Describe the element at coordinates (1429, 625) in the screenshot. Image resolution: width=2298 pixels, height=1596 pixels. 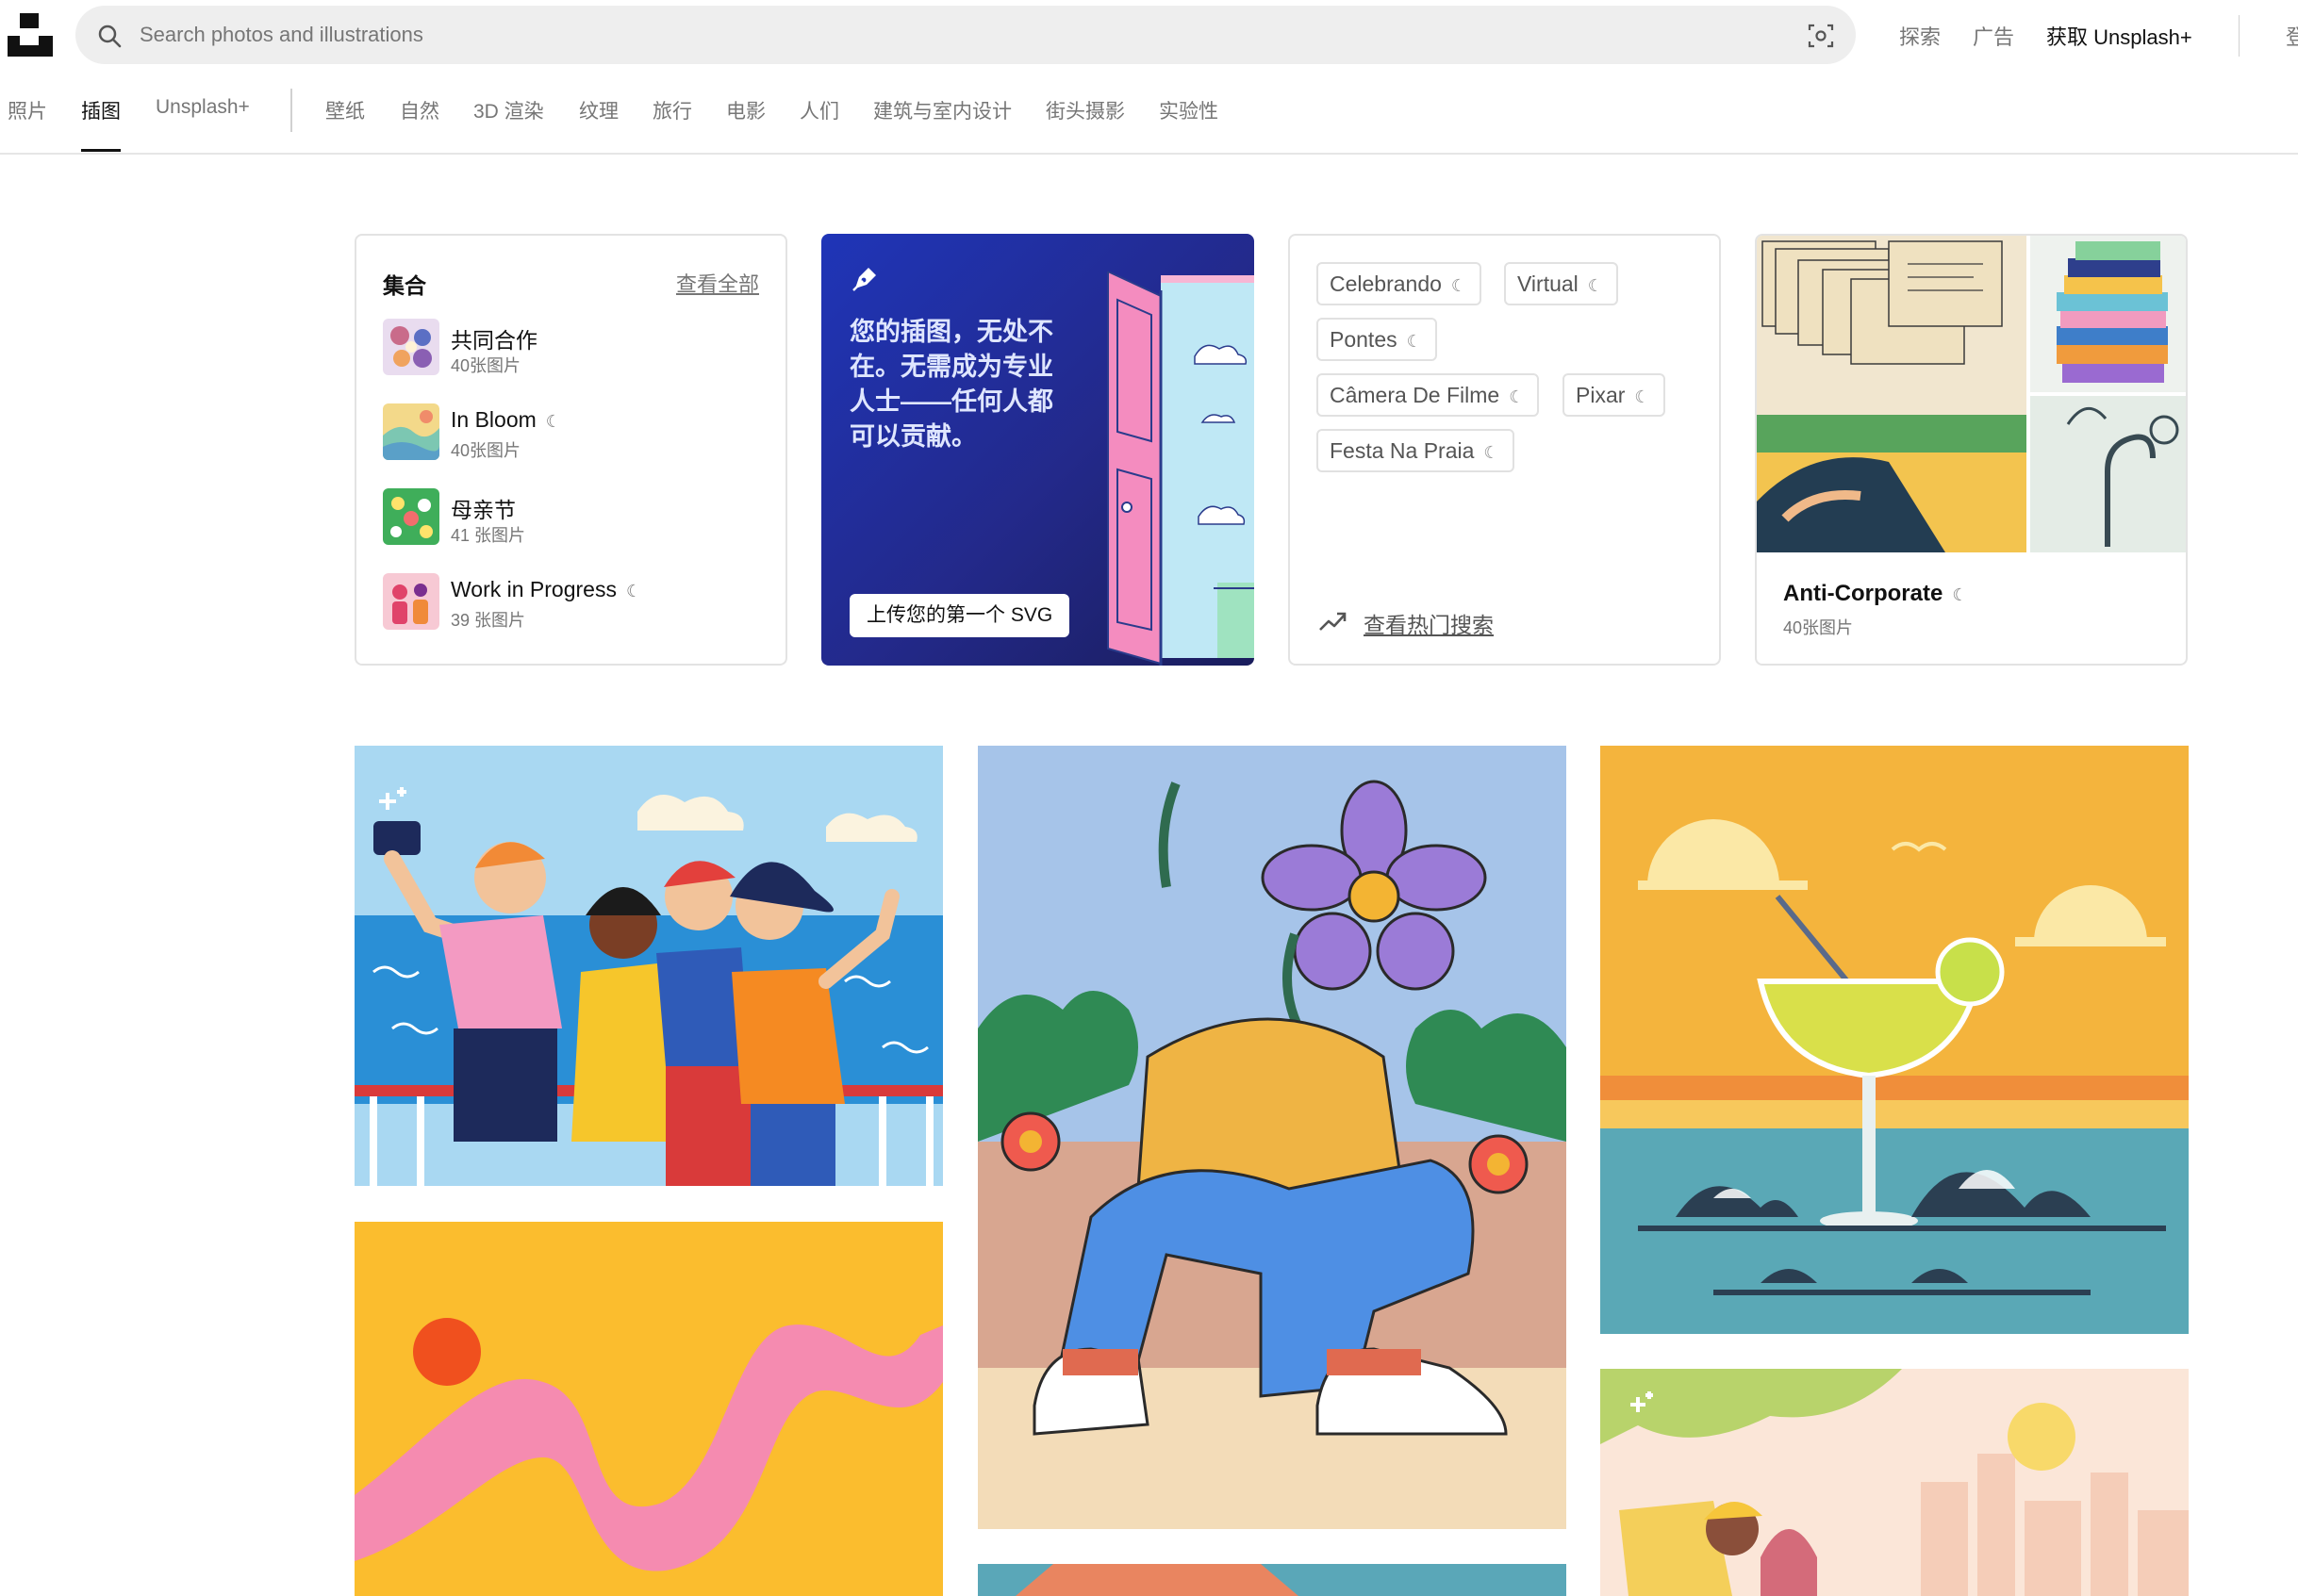
I see `view-trending-text: 查看热门搜索` at that location.